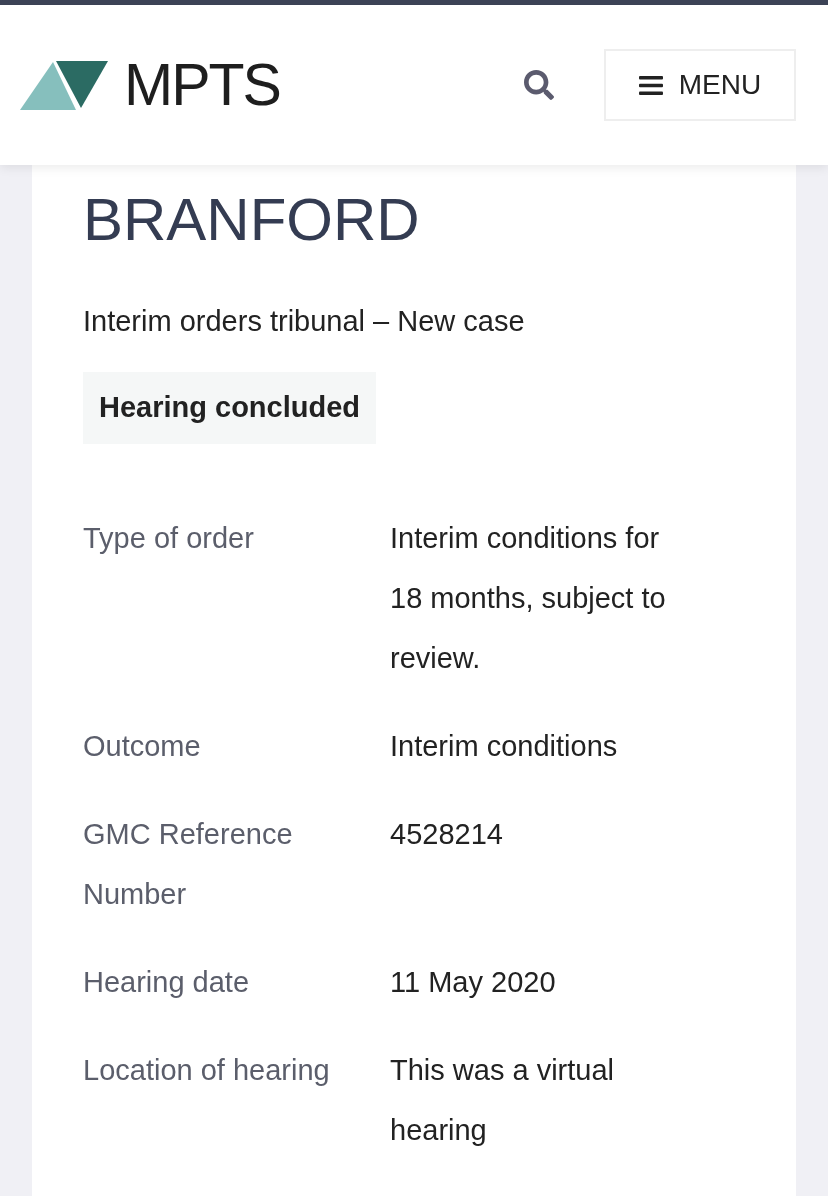 The image size is (828, 1196). I want to click on detail-label: Type of order, so click(169, 538).